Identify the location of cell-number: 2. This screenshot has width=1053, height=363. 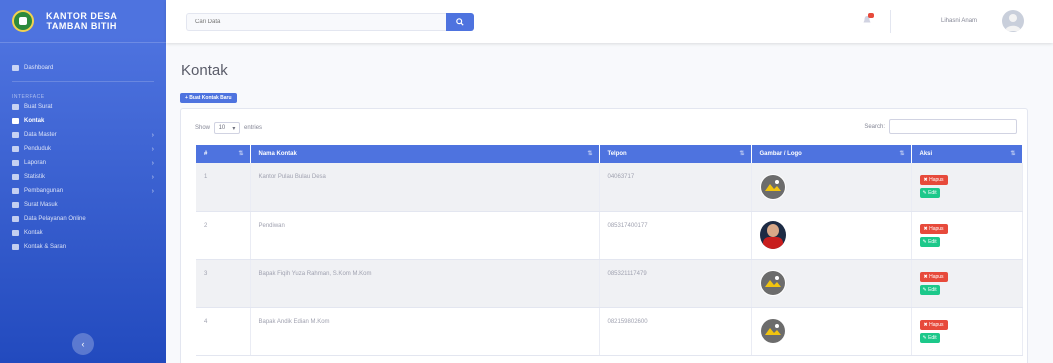
(223, 235).